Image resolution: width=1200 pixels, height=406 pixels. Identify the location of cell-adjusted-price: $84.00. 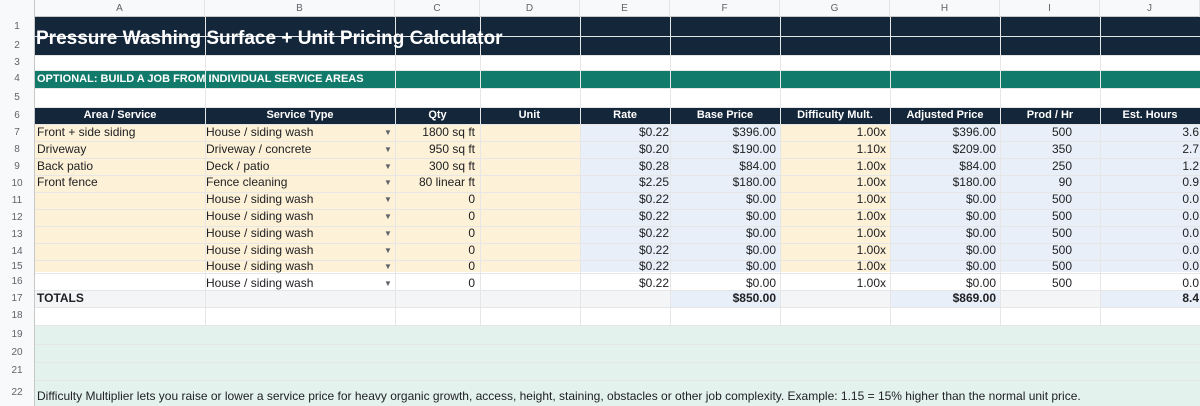
(943, 166).